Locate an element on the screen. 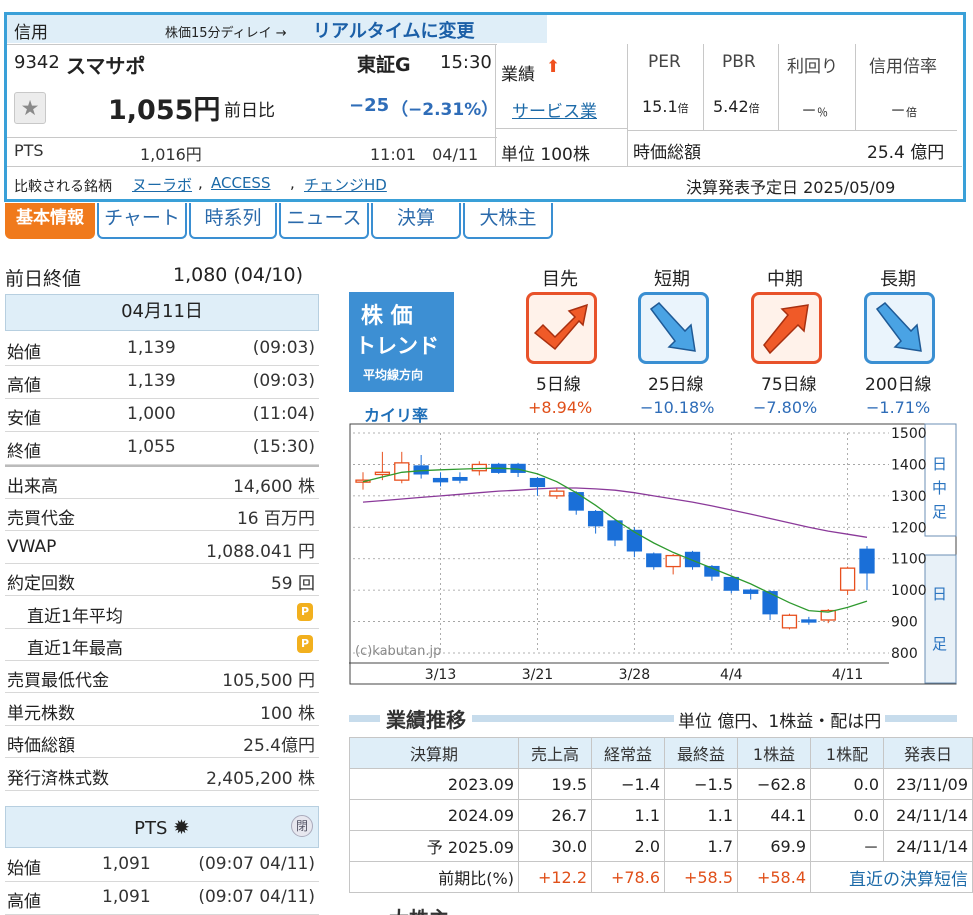 The height and width of the screenshot is (915, 973). ohlc-row: 高値 1,139 (09:03) is located at coordinates (162, 382).